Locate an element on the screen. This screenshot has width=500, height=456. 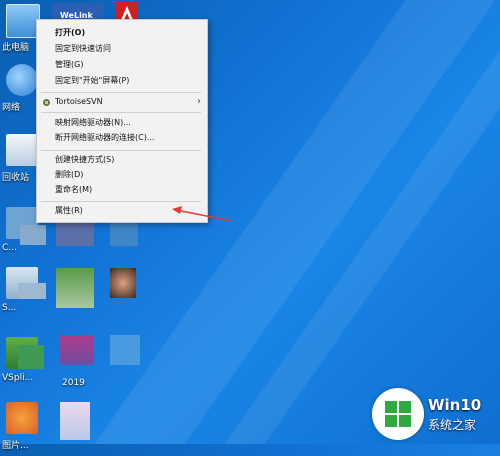
menu-item-pin-quick-access: 固定到快速访问 is located at coordinates (83, 49).